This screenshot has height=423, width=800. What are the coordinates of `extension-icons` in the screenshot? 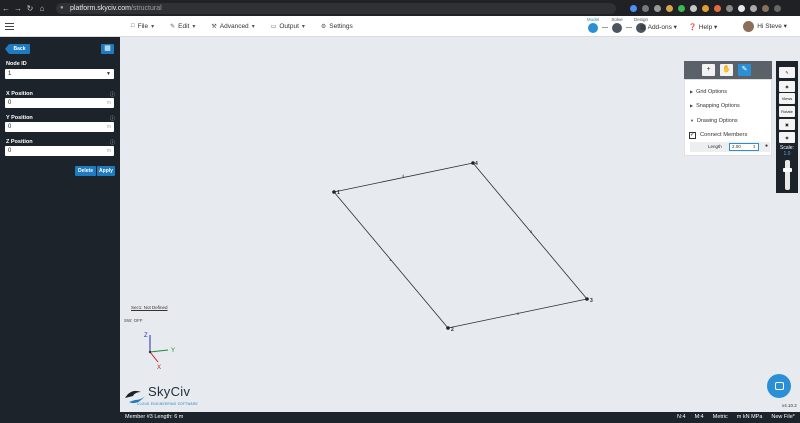 It's located at (705, 8).